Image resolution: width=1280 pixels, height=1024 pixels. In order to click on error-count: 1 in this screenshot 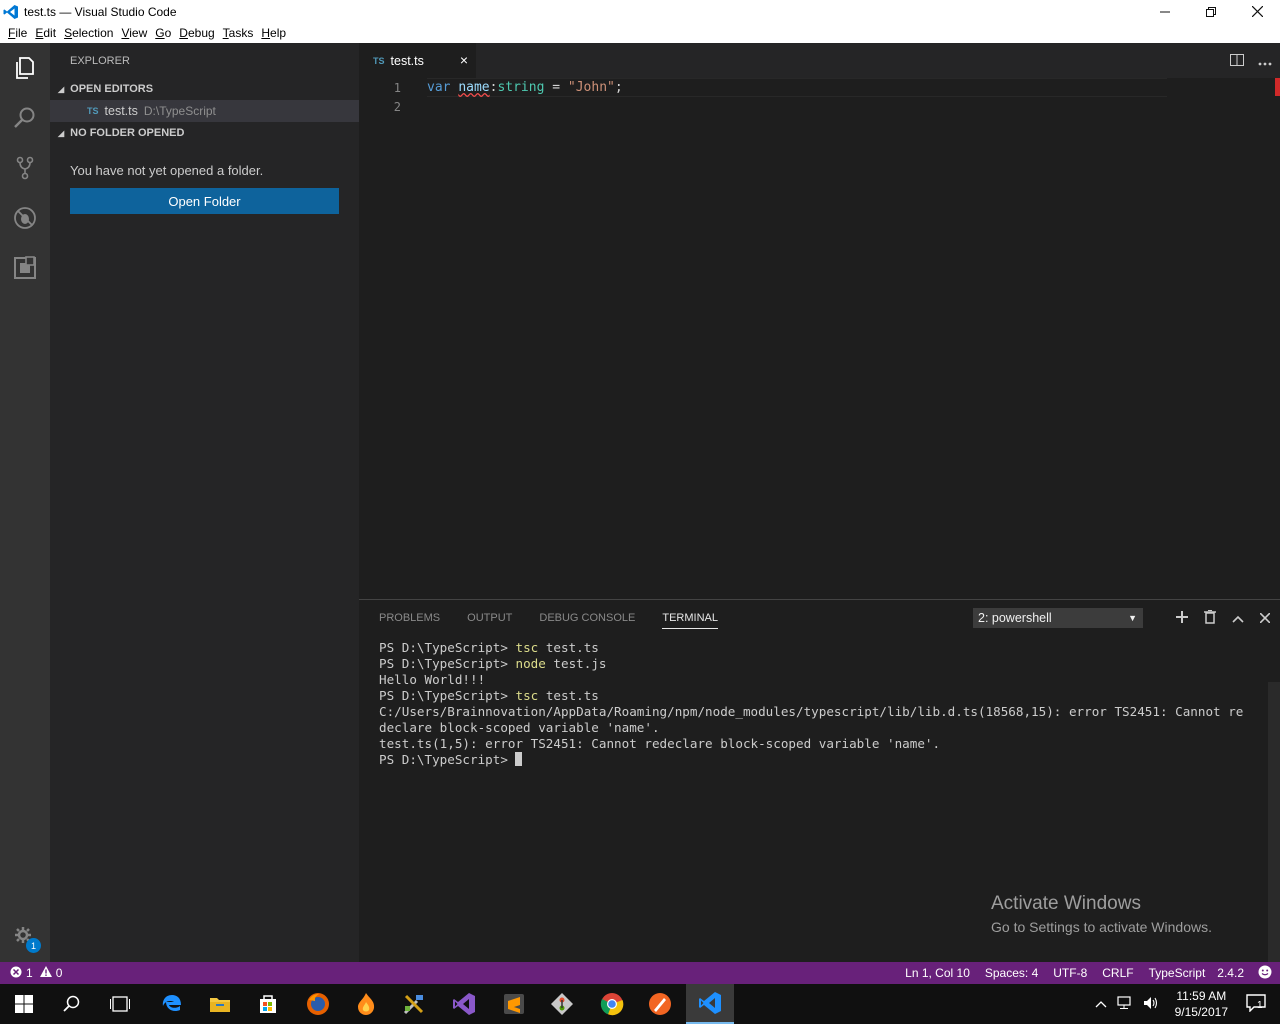, I will do `click(29, 973)`.